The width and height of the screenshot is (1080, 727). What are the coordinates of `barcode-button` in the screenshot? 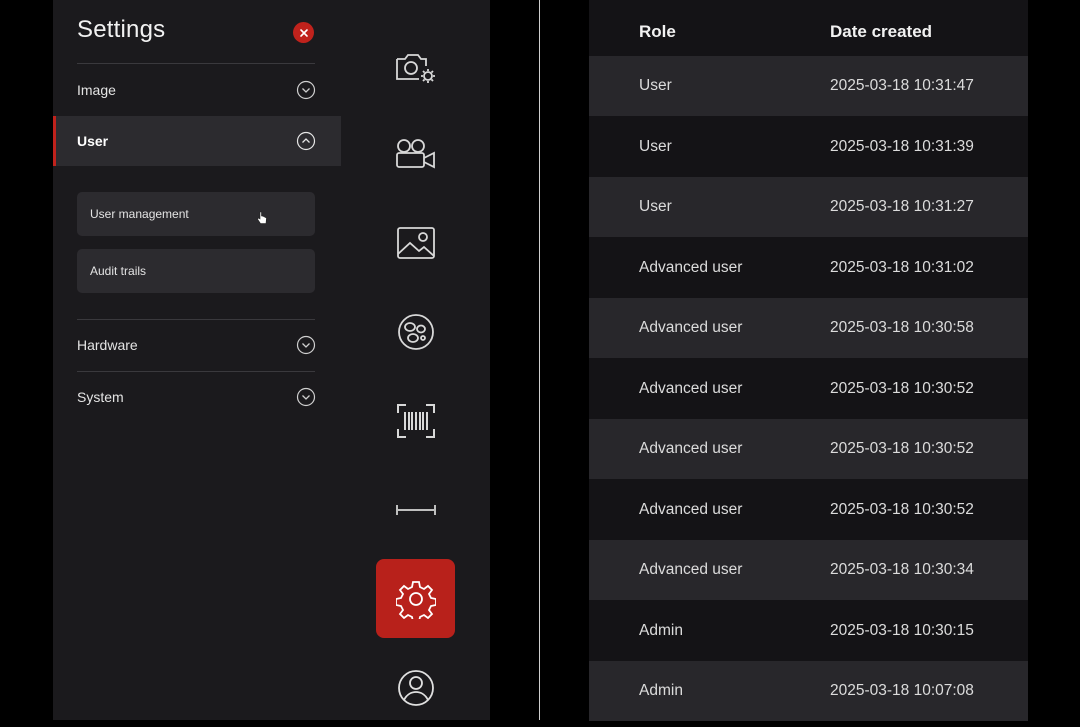 It's located at (415, 420).